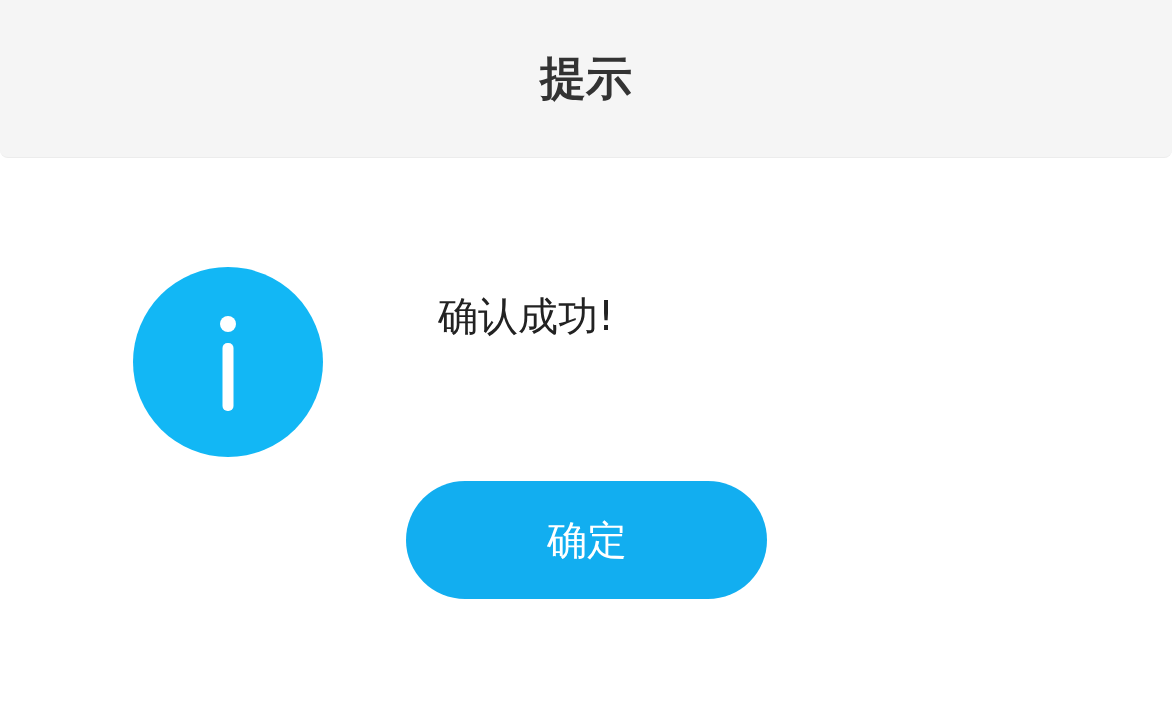 The image size is (1172, 706). I want to click on dialog-title: 提示, so click(586, 78).